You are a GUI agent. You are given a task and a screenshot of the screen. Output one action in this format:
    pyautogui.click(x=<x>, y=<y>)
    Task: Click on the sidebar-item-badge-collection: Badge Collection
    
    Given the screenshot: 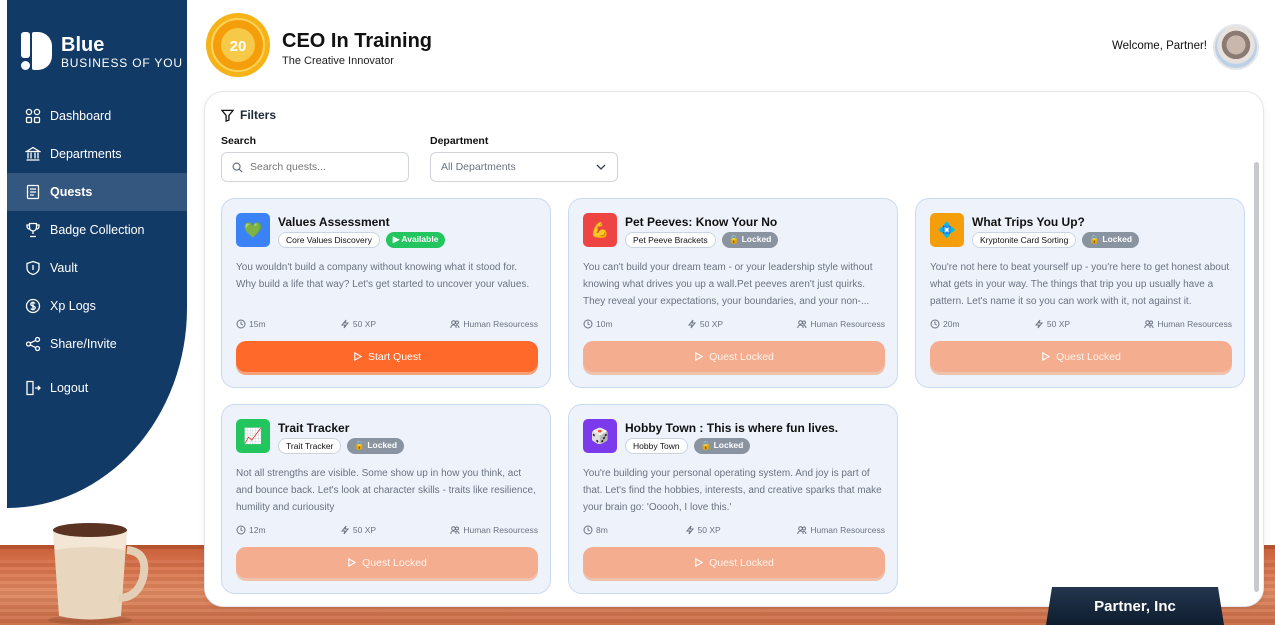 What is the action you would take?
    pyautogui.click(x=97, y=230)
    